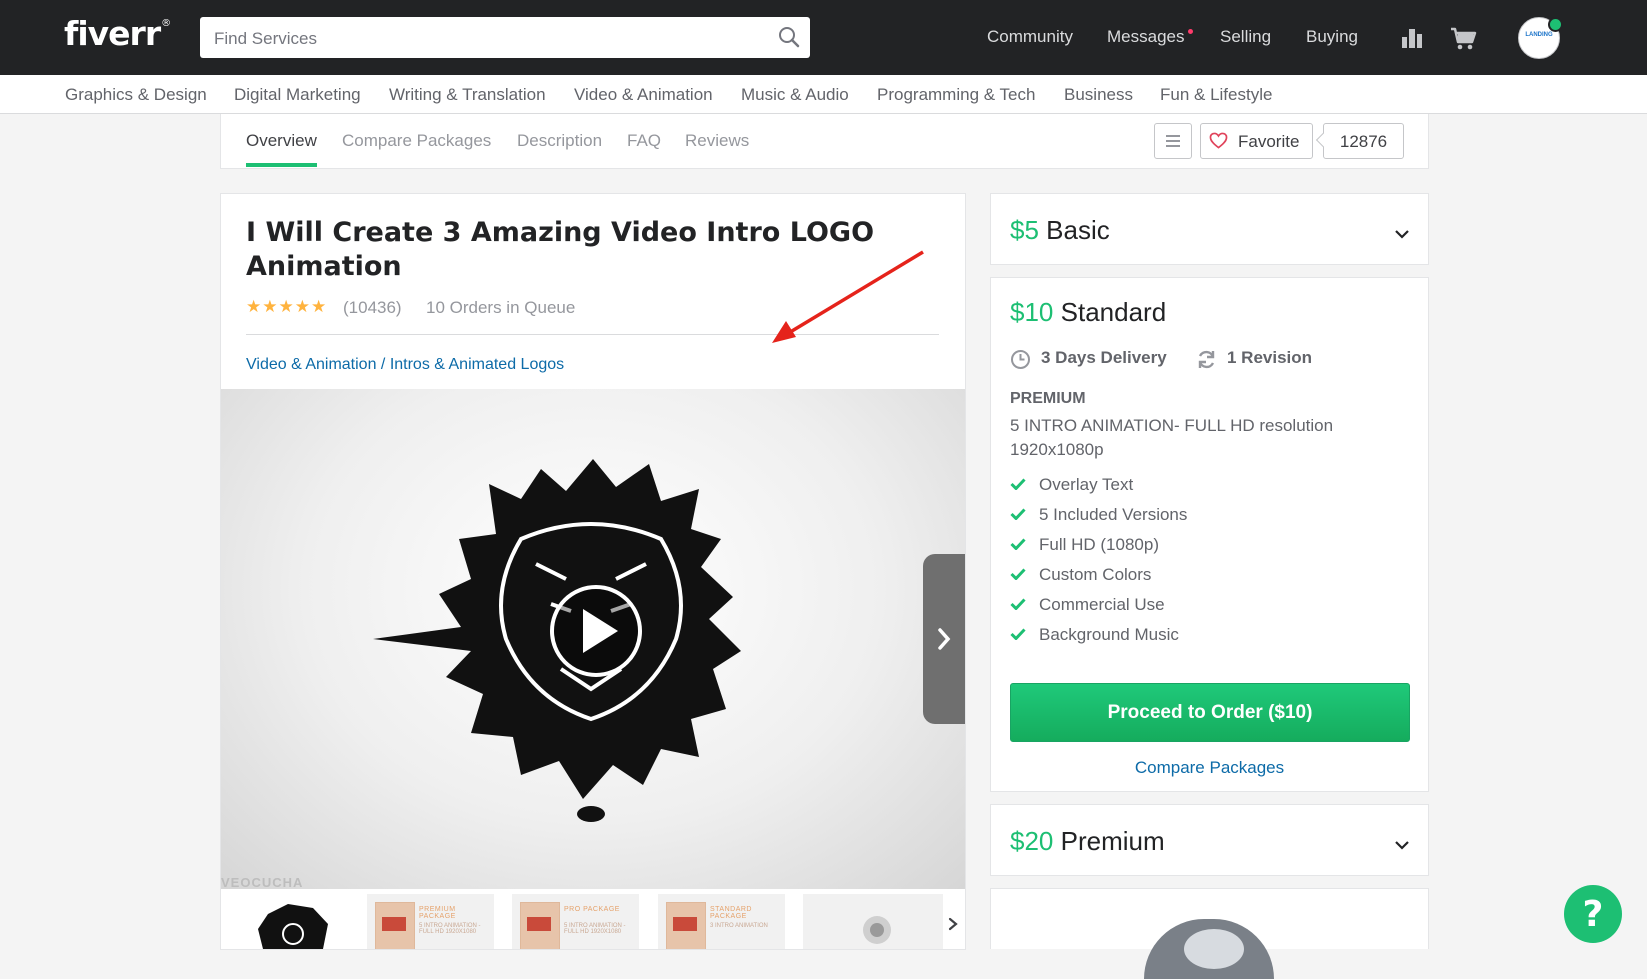  Describe the element at coordinates (644, 141) in the screenshot. I see `tab-faq: FAQ` at that location.